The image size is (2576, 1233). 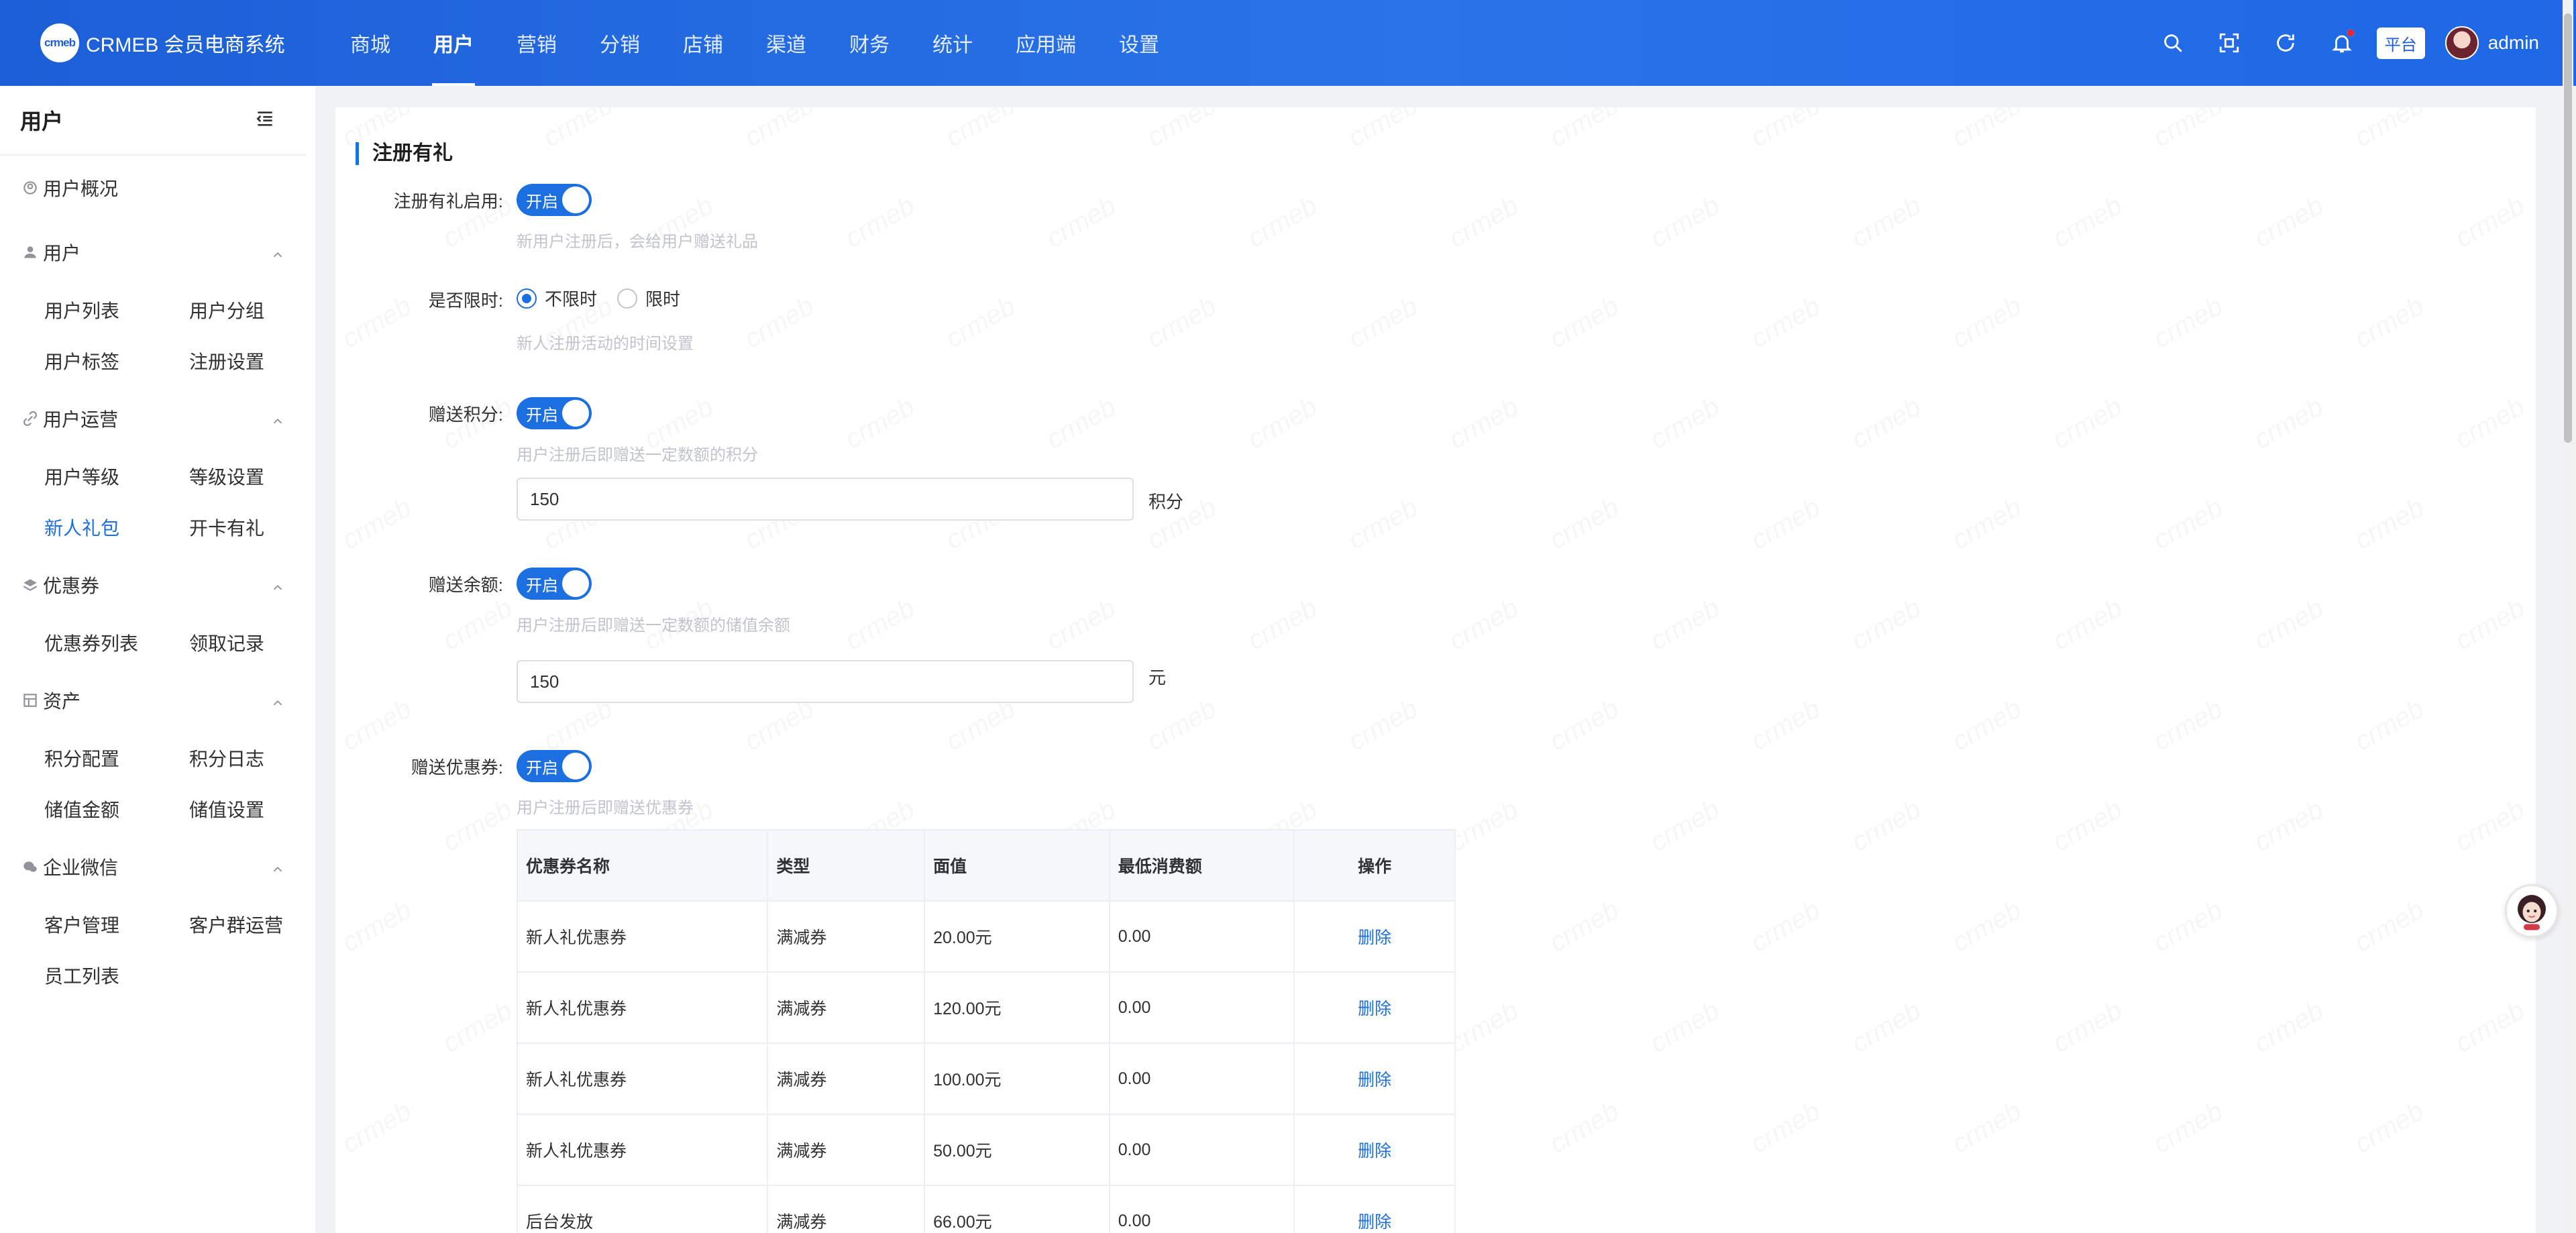 I want to click on table-header-row: 优惠券名称 类型 面值 最低消费额 操作, so click(x=986, y=866).